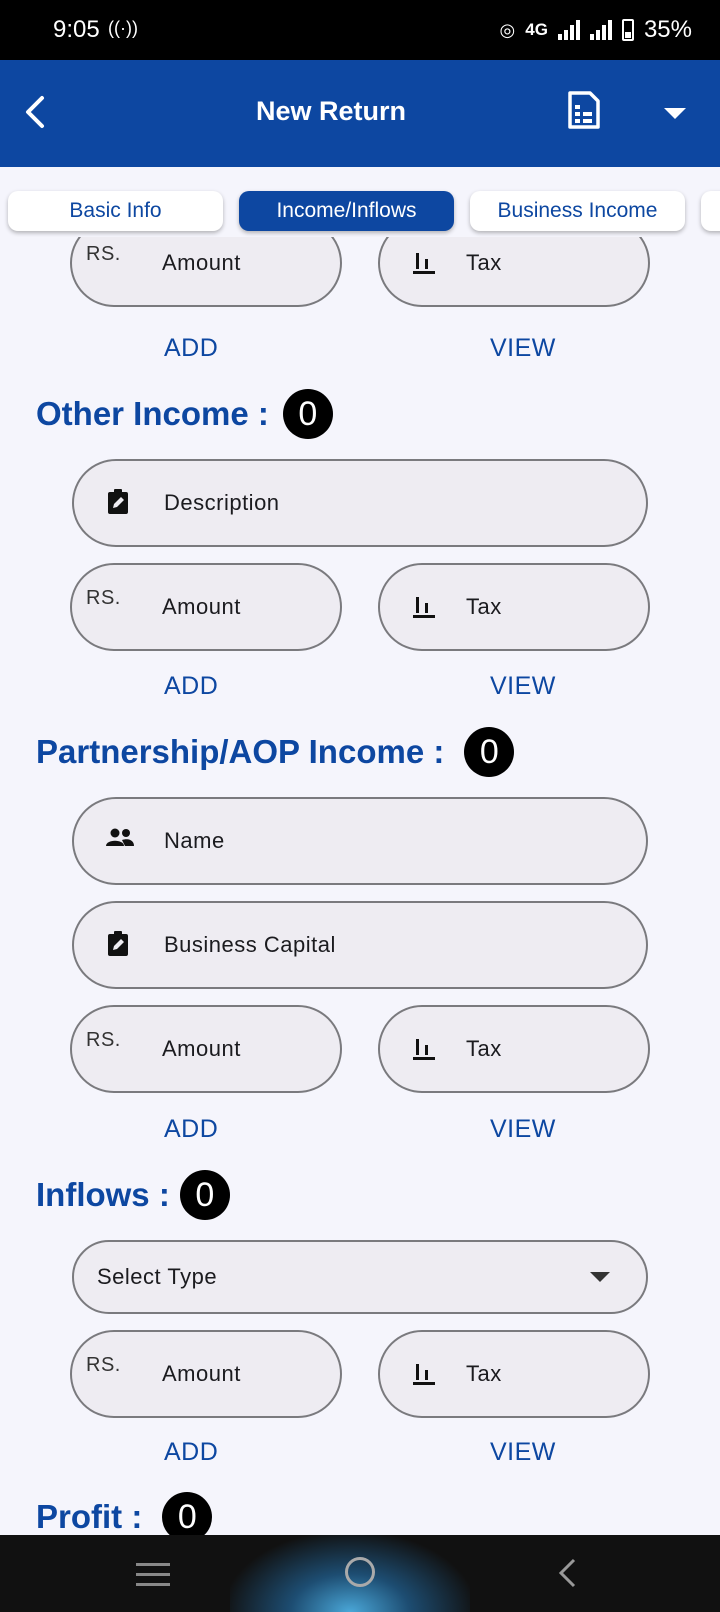 The height and width of the screenshot is (1612, 720). I want to click on view-button: VIEW, so click(523, 348).